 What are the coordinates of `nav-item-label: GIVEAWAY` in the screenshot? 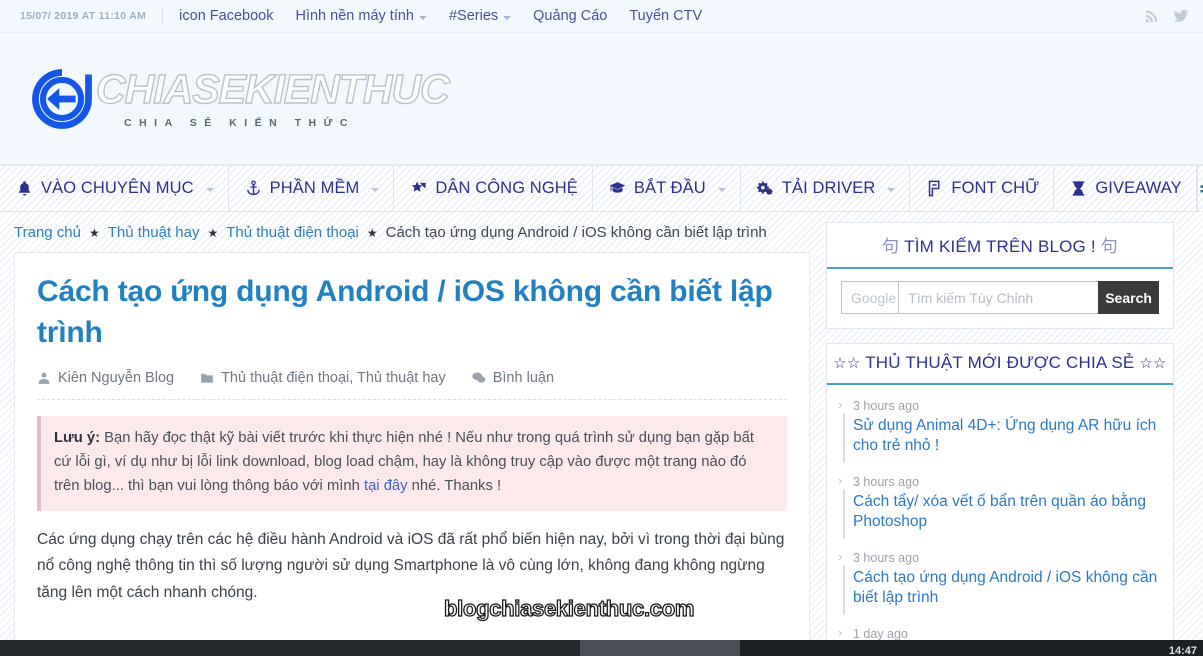 It's located at (1138, 188).